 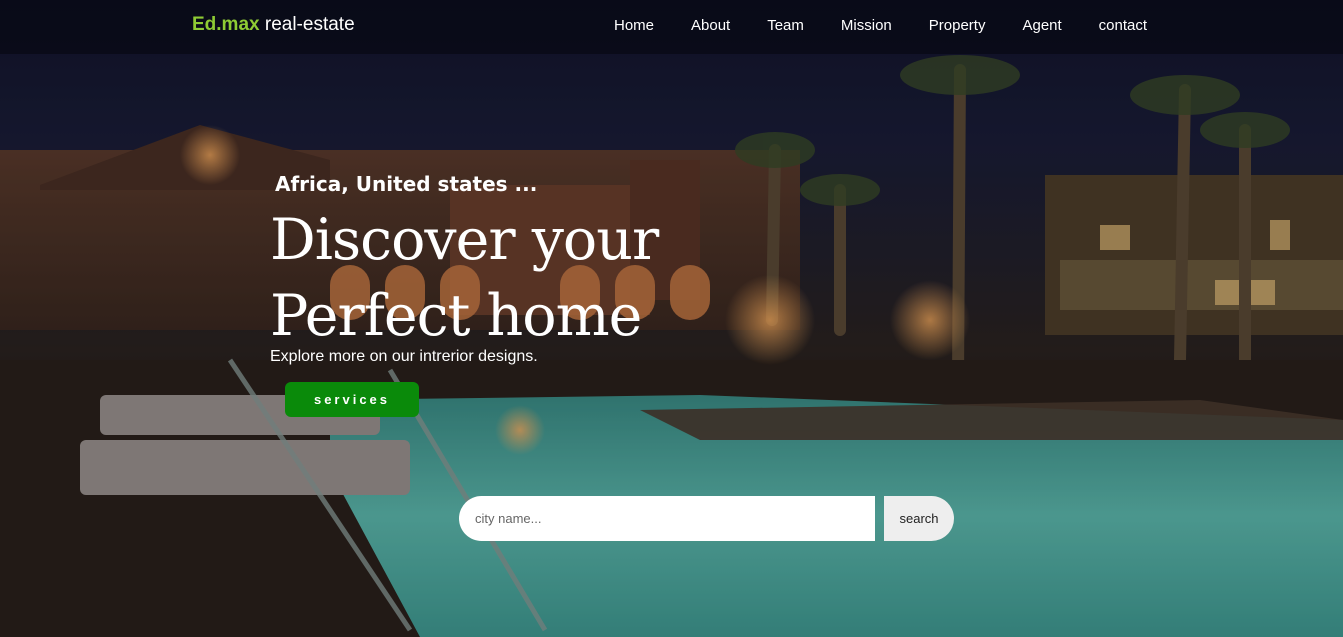 What do you see at coordinates (919, 518) in the screenshot?
I see `search-button: search` at bounding box center [919, 518].